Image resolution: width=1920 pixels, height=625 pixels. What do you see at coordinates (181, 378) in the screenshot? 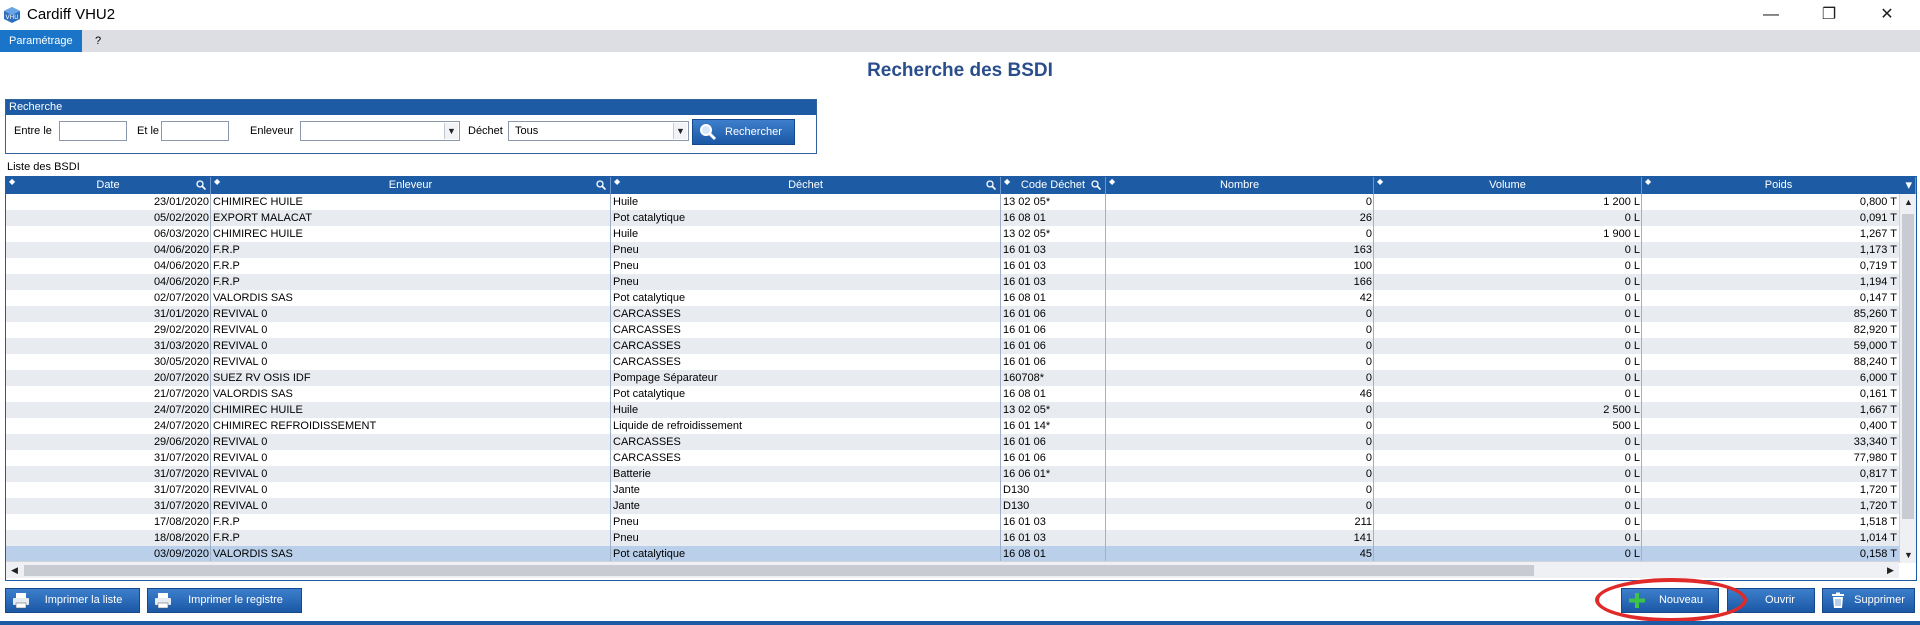
I see `cell-date: 20/07/2020` at bounding box center [181, 378].